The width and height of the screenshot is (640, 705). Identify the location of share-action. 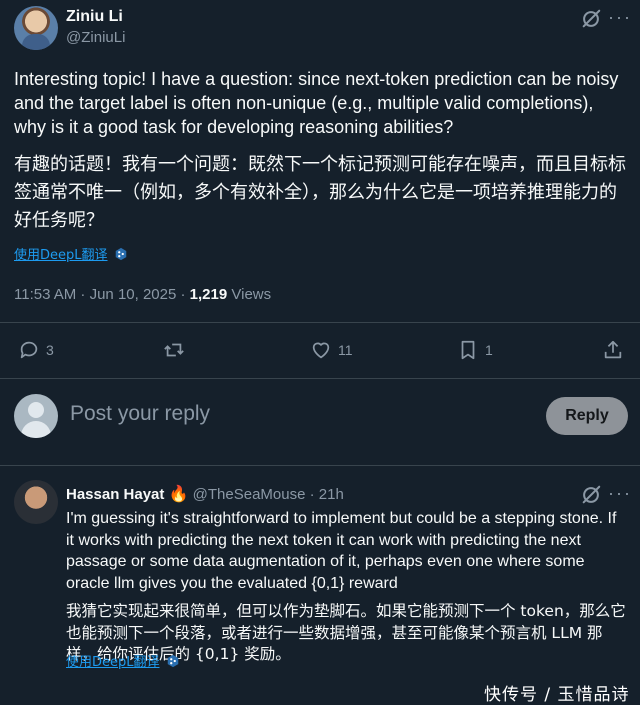
(613, 350).